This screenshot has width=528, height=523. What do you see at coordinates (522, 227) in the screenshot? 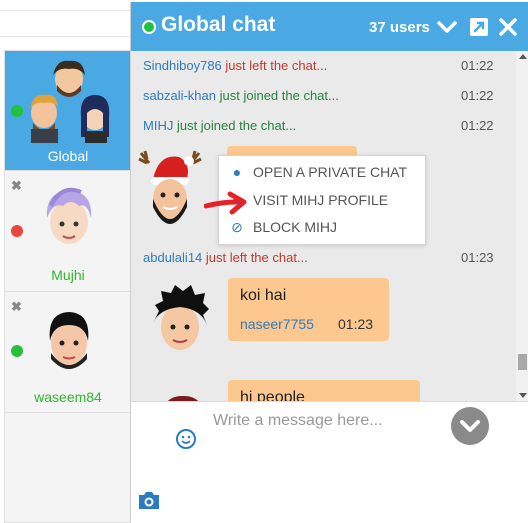
I see `scrollbar` at bounding box center [522, 227].